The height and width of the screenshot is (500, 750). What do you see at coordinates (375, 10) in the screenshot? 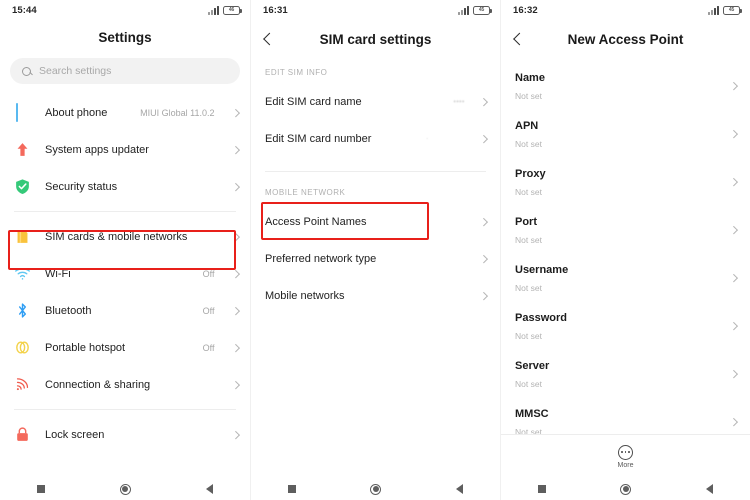
I see `status-bar: 16:31 45` at bounding box center [375, 10].